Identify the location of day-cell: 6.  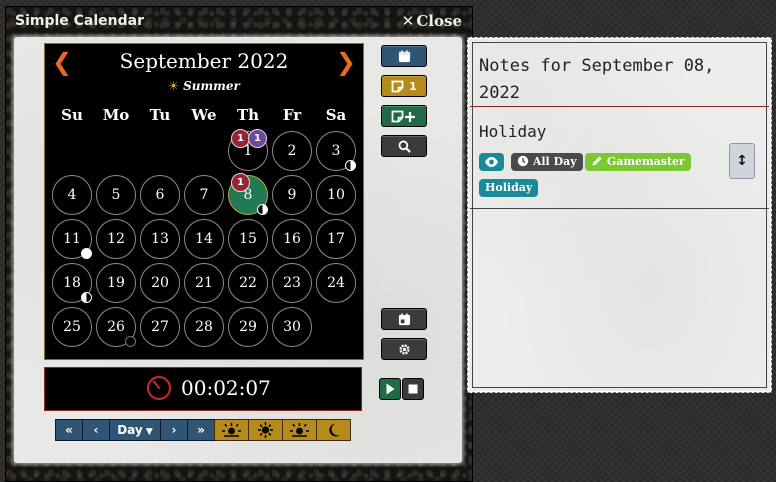
(160, 195).